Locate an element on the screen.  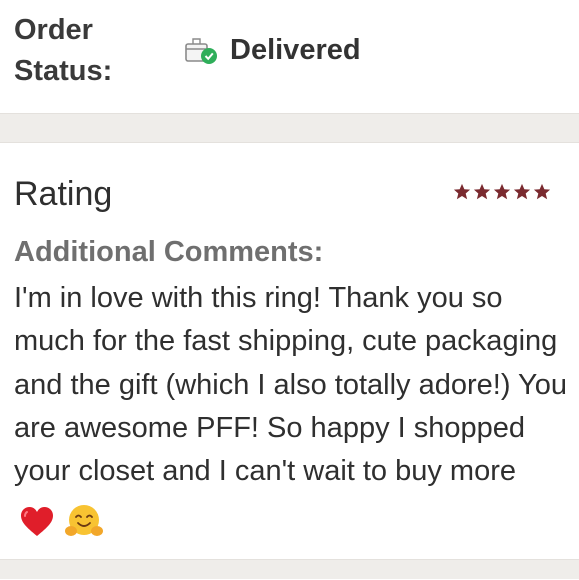
comments-heading: Additional Comments: is located at coordinates (169, 252).